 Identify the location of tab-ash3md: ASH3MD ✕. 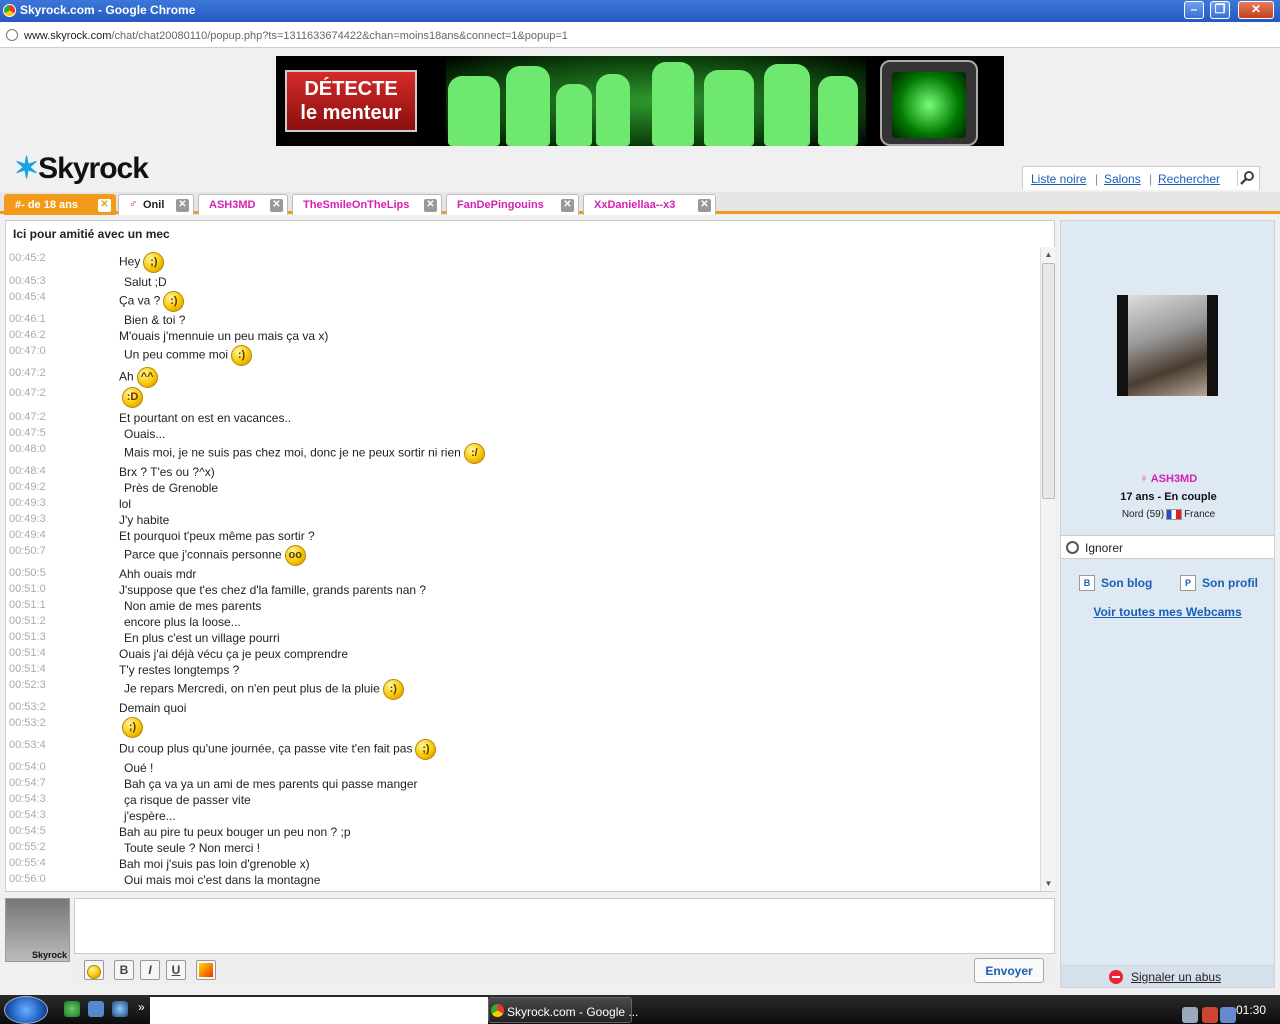
(243, 204).